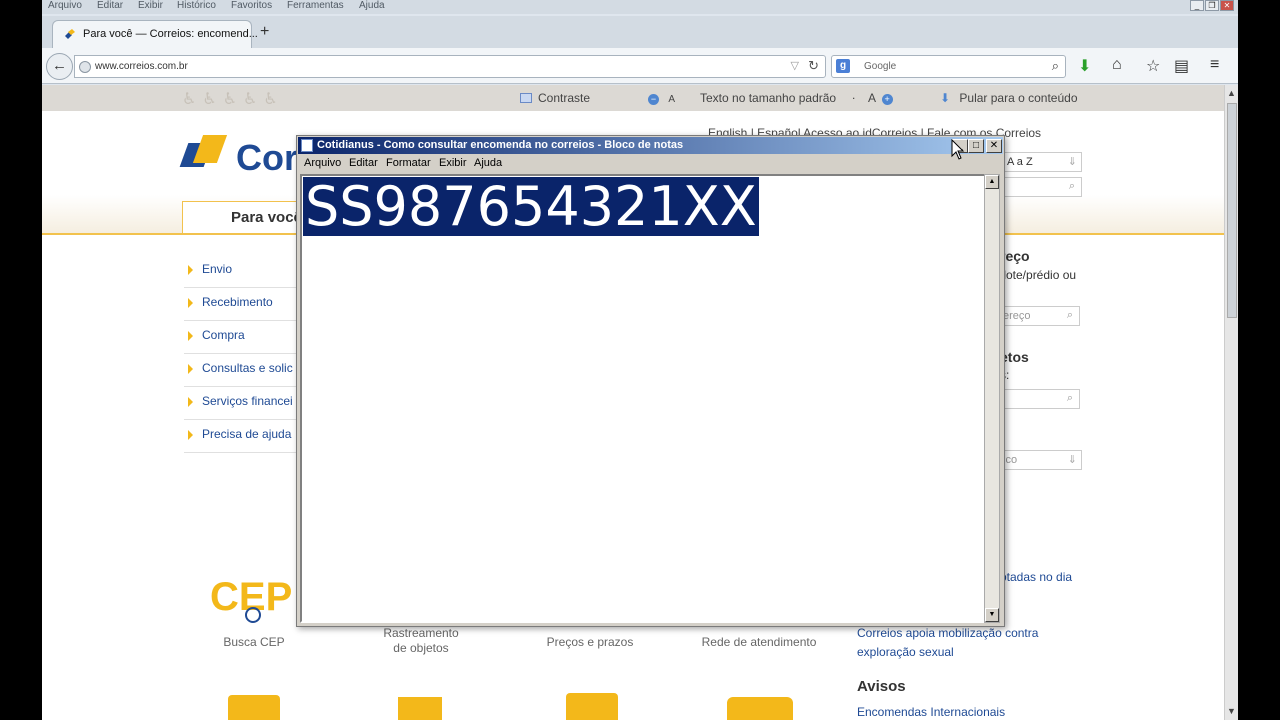 This screenshot has width=1280, height=720. What do you see at coordinates (85, 67) in the screenshot?
I see `globe-icon` at bounding box center [85, 67].